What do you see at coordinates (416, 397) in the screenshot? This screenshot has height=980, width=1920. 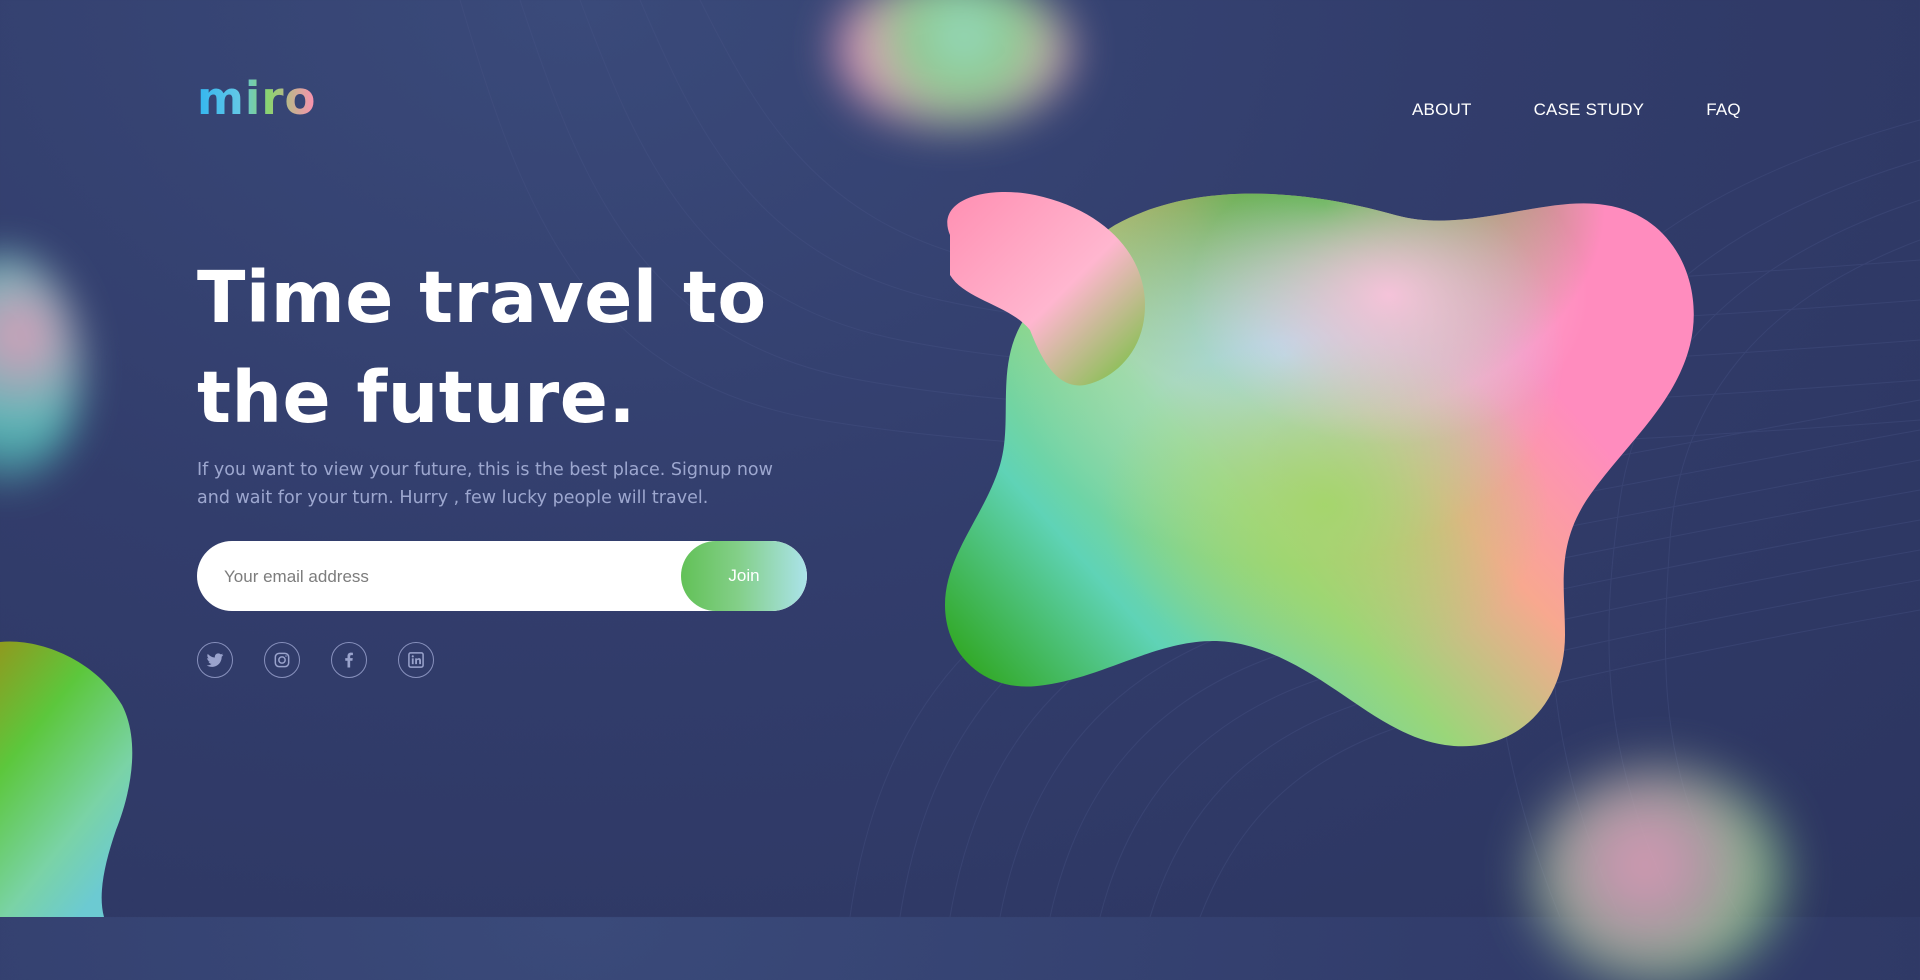 I see `hero-title-line-2: the future.` at bounding box center [416, 397].